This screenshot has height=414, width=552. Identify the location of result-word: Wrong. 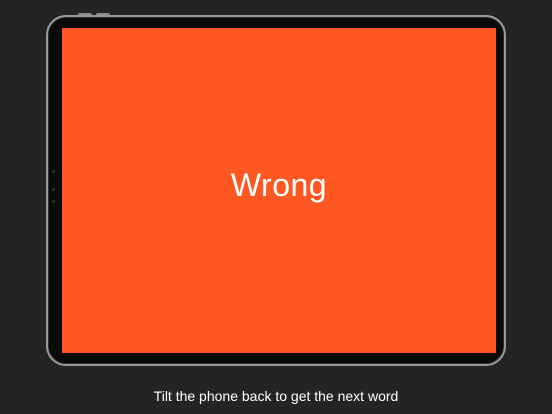
(279, 185).